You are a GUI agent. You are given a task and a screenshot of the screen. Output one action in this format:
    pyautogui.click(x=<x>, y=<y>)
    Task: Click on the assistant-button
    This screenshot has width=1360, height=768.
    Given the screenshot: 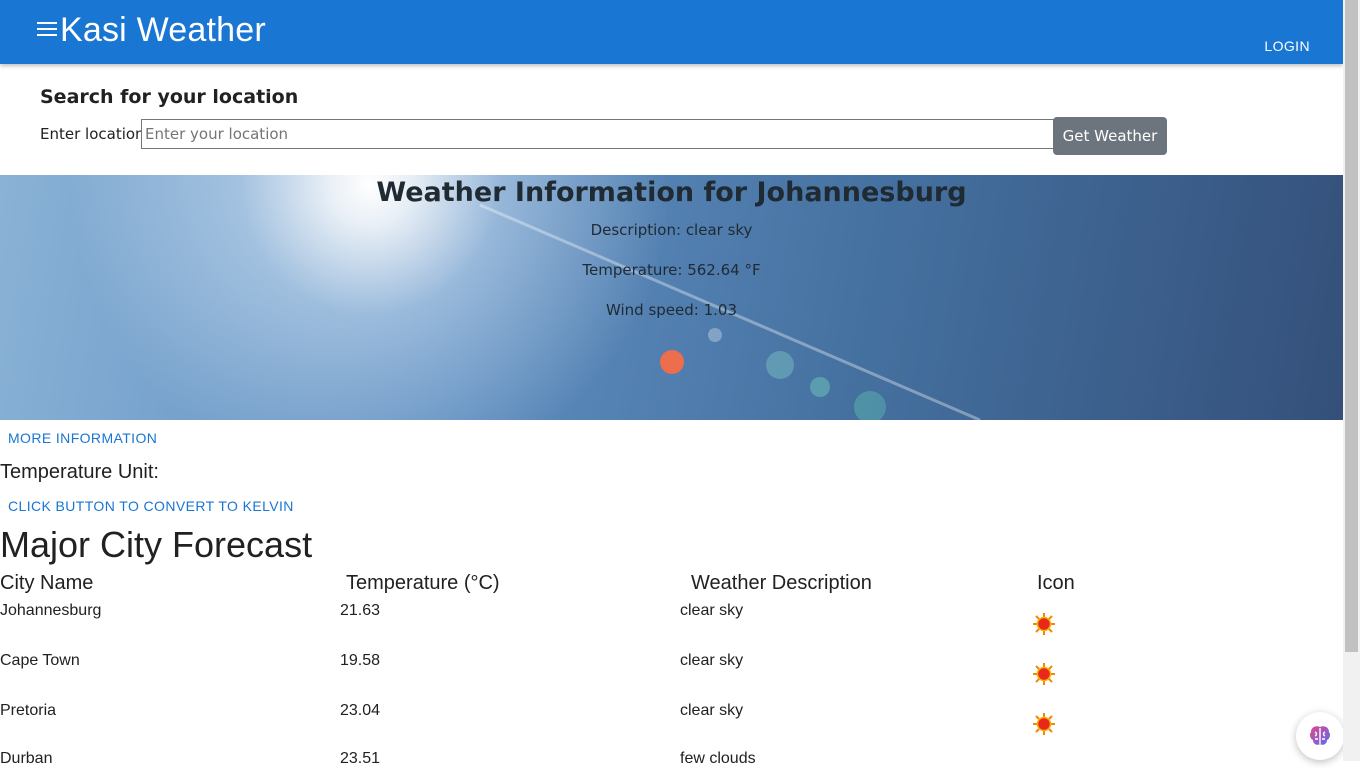 What is the action you would take?
    pyautogui.click(x=1320, y=736)
    